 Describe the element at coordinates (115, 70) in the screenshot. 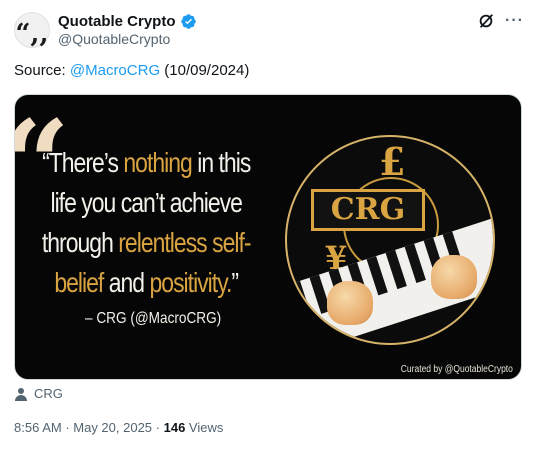

I see `mention-link: @MacroCRG` at that location.